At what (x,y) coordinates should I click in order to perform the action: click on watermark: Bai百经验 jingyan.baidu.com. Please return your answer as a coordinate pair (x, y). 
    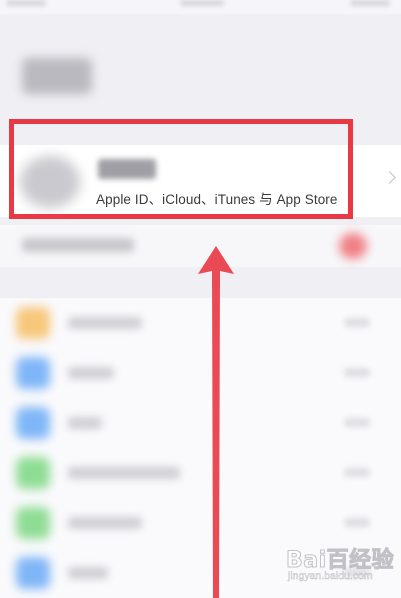
    Looking at the image, I should click on (340, 566).